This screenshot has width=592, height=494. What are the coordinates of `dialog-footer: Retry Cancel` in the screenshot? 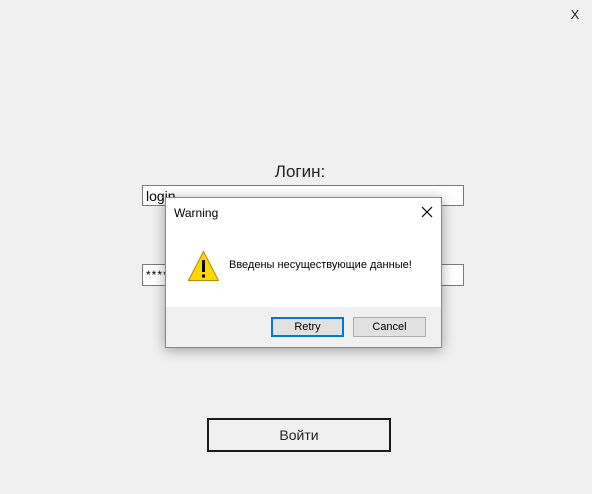 It's located at (303, 327).